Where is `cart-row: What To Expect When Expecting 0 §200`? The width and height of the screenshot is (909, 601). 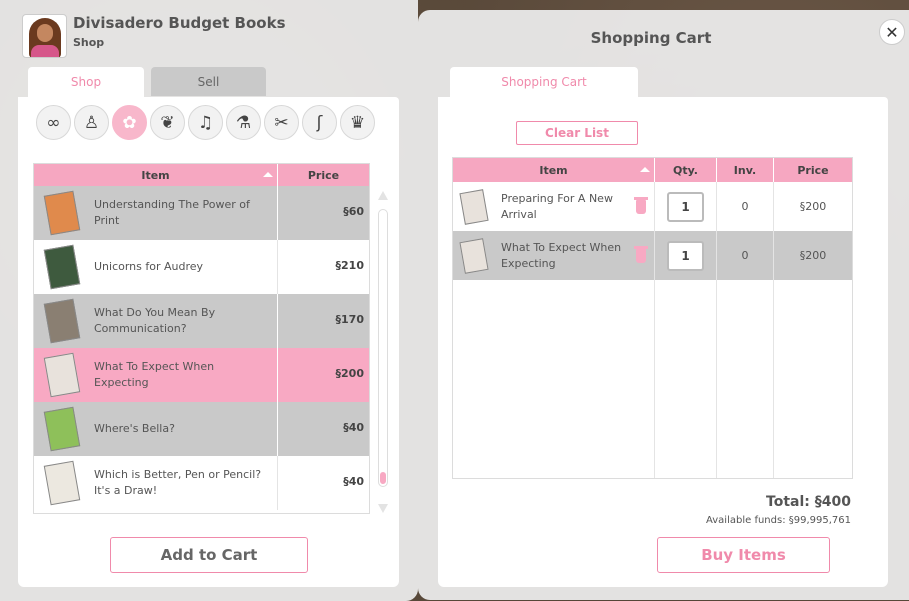
cart-row: What To Expect When Expecting 0 §200 is located at coordinates (652, 255).